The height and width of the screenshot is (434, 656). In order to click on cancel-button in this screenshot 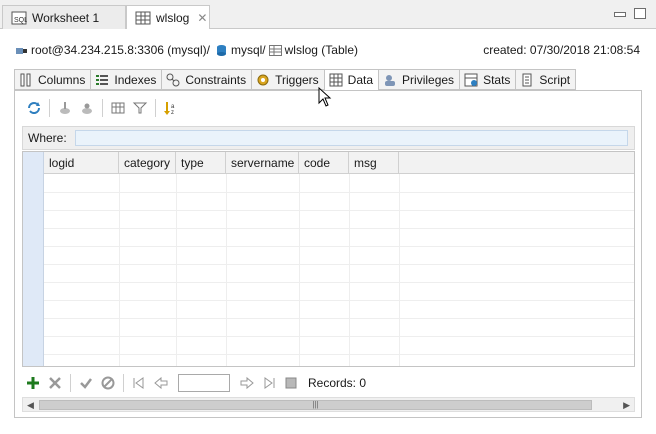, I will do `click(108, 383)`.